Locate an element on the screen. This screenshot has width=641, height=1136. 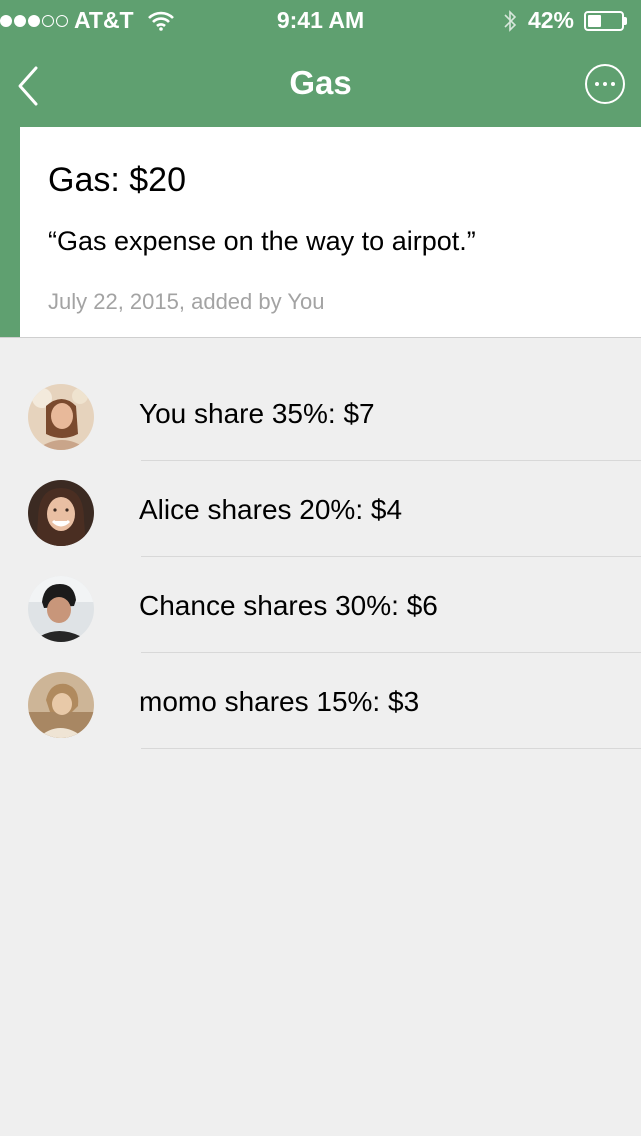
bluetooth-icon is located at coordinates (510, 20).